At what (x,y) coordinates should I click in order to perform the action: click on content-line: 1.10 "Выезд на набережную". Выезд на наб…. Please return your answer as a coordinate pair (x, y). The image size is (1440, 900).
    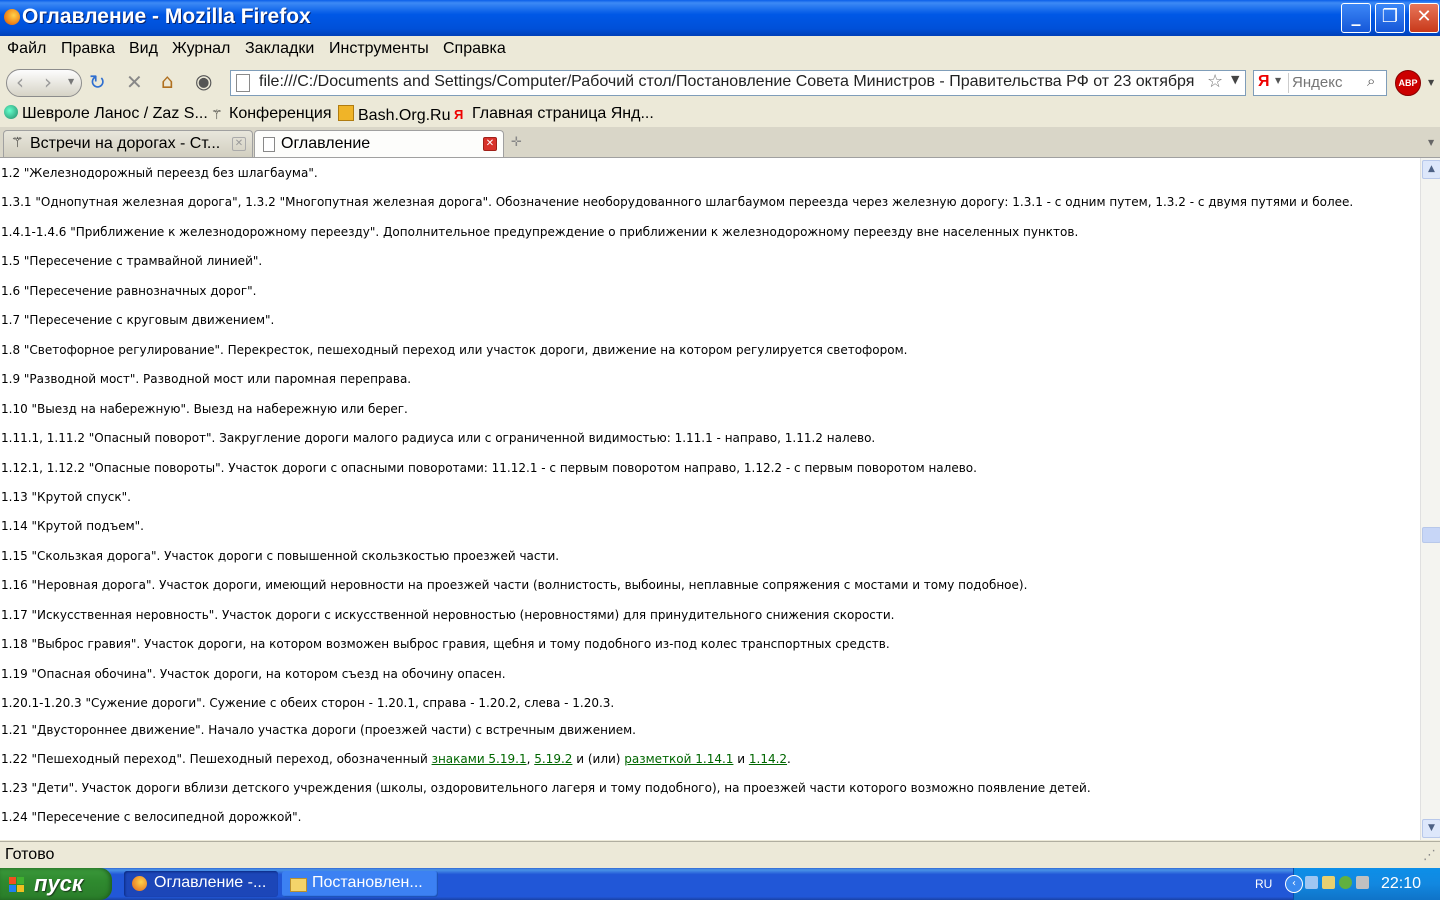
    Looking at the image, I should click on (204, 408).